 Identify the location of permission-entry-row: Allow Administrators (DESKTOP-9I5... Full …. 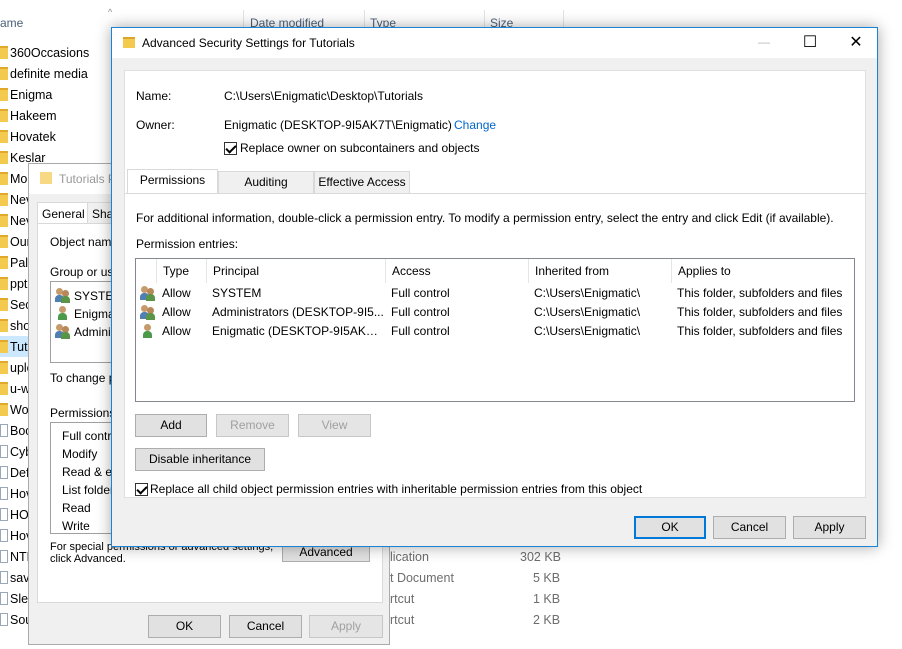
(495, 312).